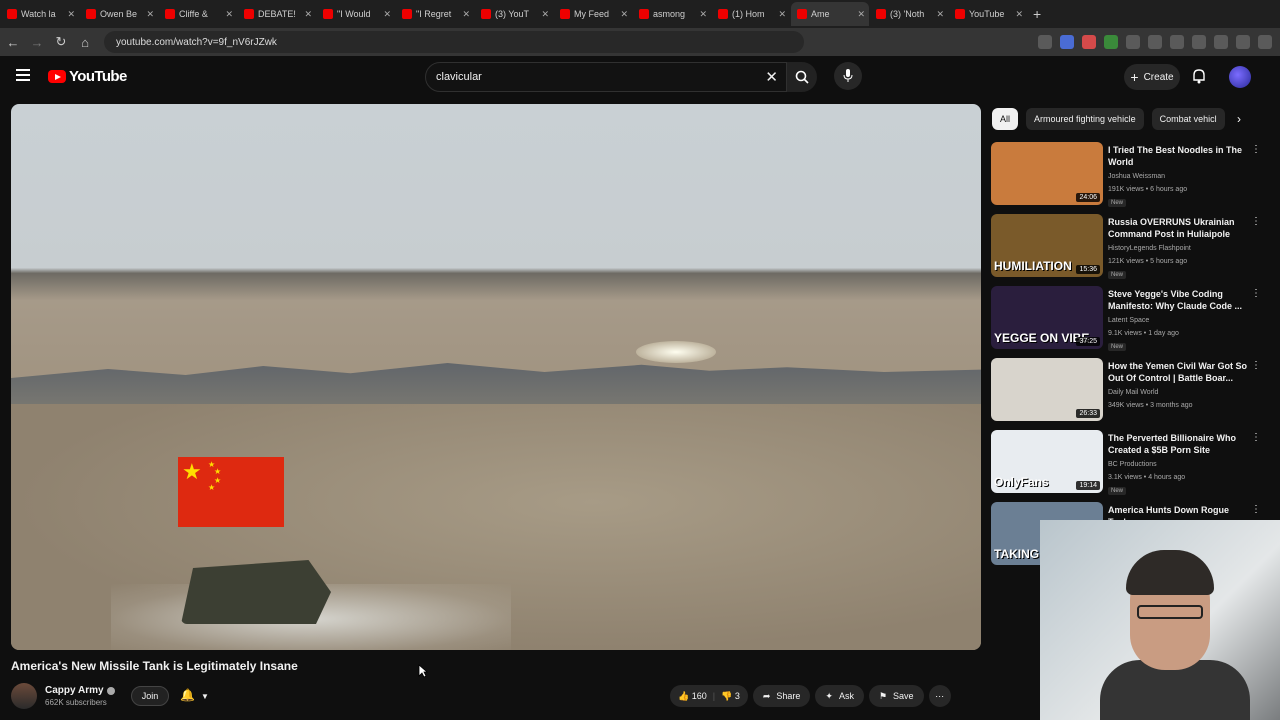 This screenshot has height=720, width=1280. What do you see at coordinates (1136, 176) in the screenshot?
I see `recommendation-channel: Joshua Weissman` at bounding box center [1136, 176].